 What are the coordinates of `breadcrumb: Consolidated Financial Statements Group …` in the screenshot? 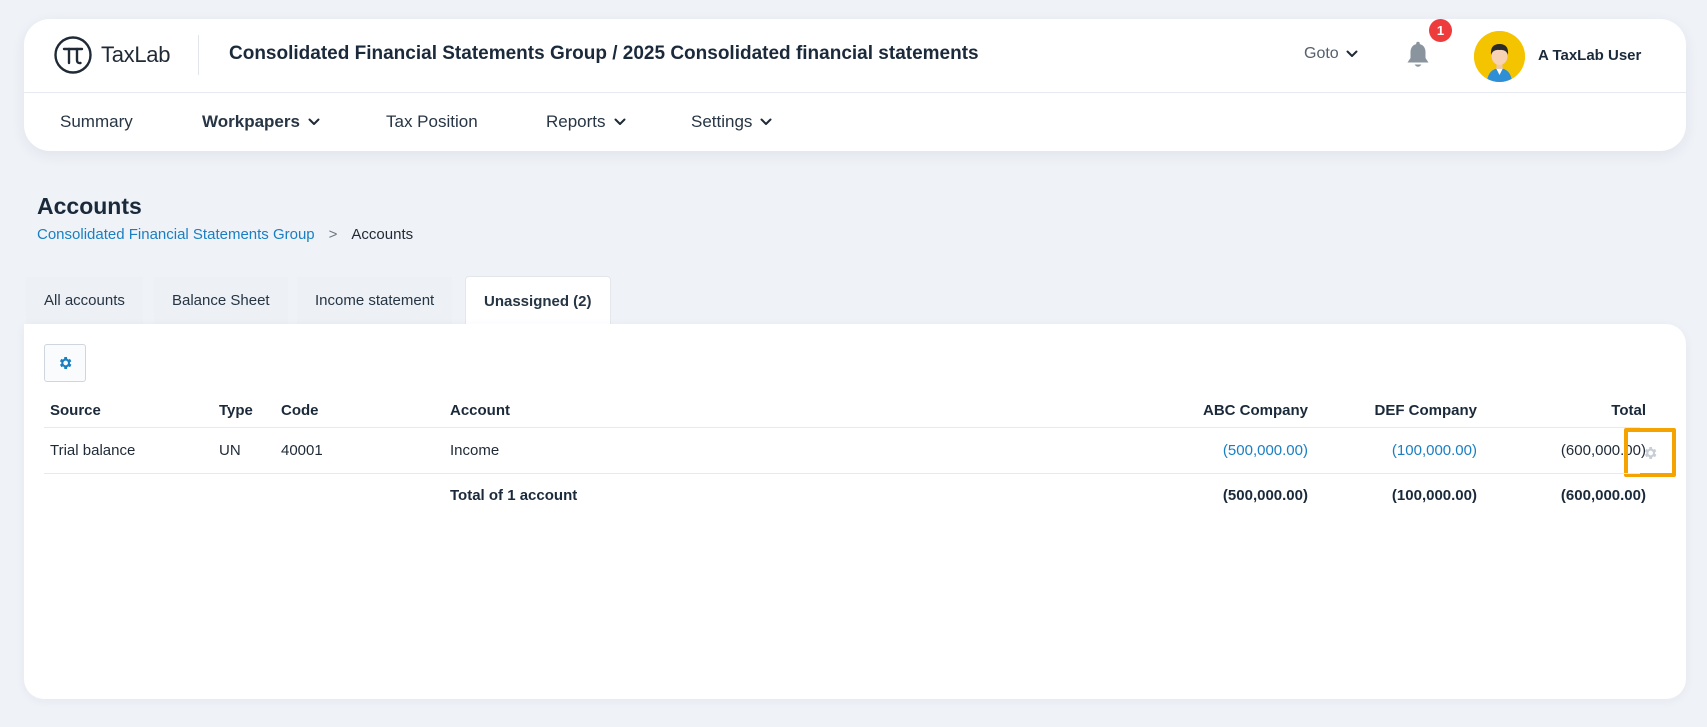 It's located at (225, 234).